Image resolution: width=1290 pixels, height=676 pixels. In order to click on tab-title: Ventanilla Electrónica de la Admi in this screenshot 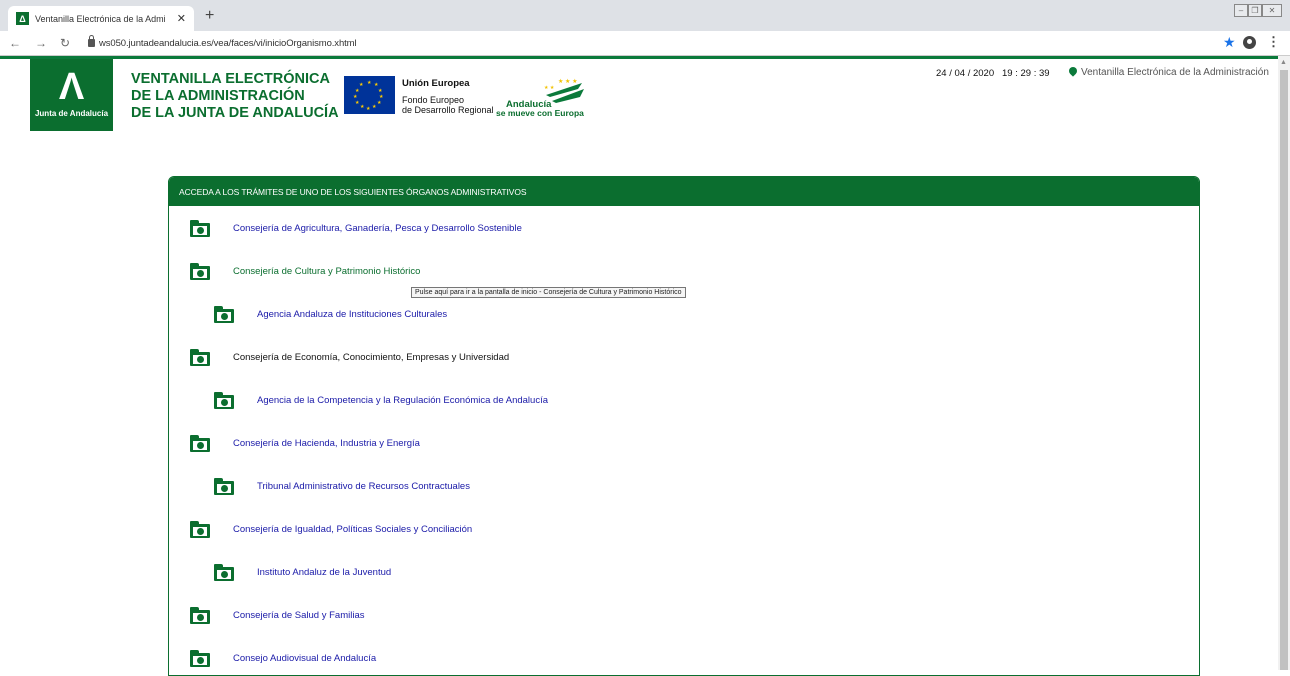, I will do `click(100, 18)`.